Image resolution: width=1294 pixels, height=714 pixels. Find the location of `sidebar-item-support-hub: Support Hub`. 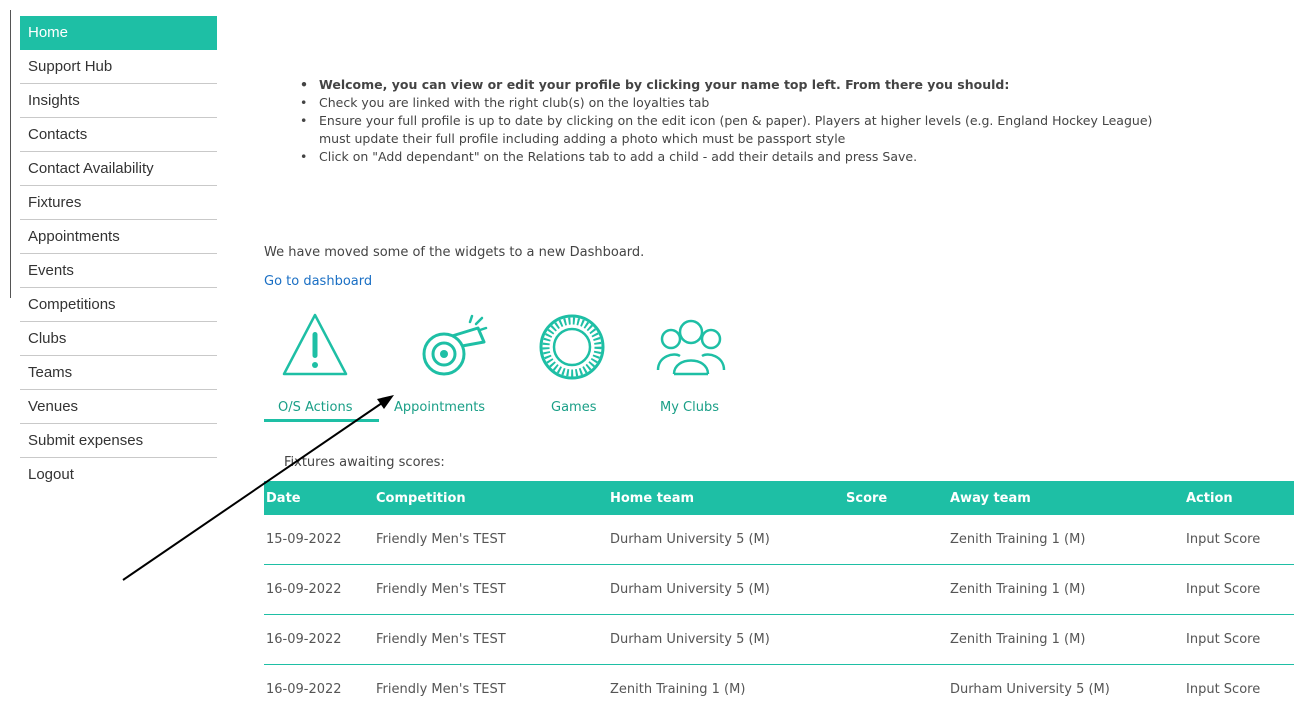

sidebar-item-support-hub: Support Hub is located at coordinates (118, 67).